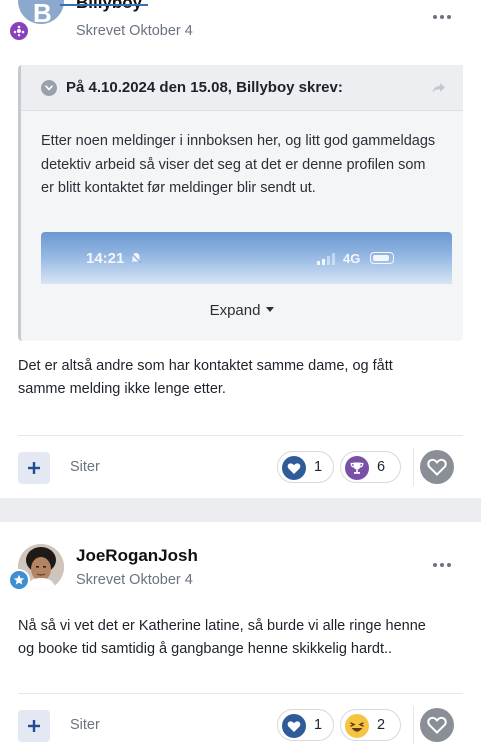 The image size is (481, 750). What do you see at coordinates (352, 258) in the screenshot?
I see `network-label: 4G` at bounding box center [352, 258].